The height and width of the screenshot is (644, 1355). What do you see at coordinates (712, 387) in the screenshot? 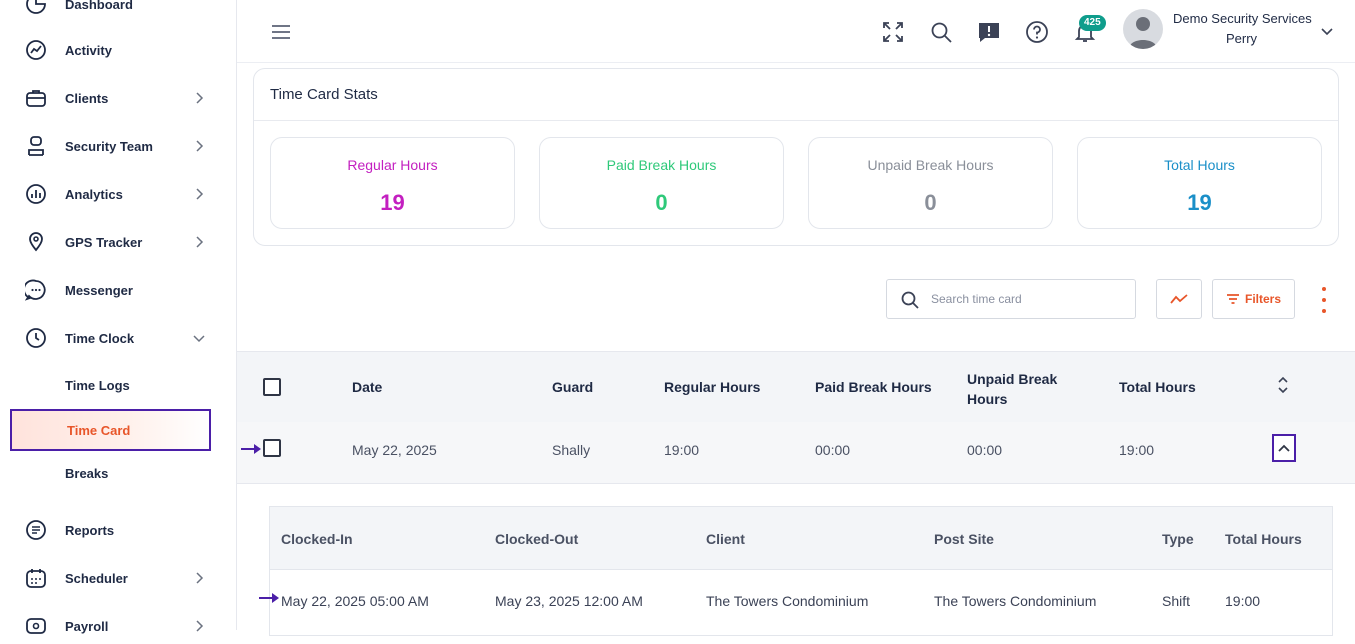
I see `column-header-regular-hours: Regular Hours` at bounding box center [712, 387].